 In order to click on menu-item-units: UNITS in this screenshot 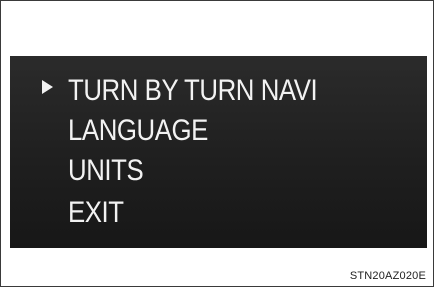, I will do `click(106, 171)`.